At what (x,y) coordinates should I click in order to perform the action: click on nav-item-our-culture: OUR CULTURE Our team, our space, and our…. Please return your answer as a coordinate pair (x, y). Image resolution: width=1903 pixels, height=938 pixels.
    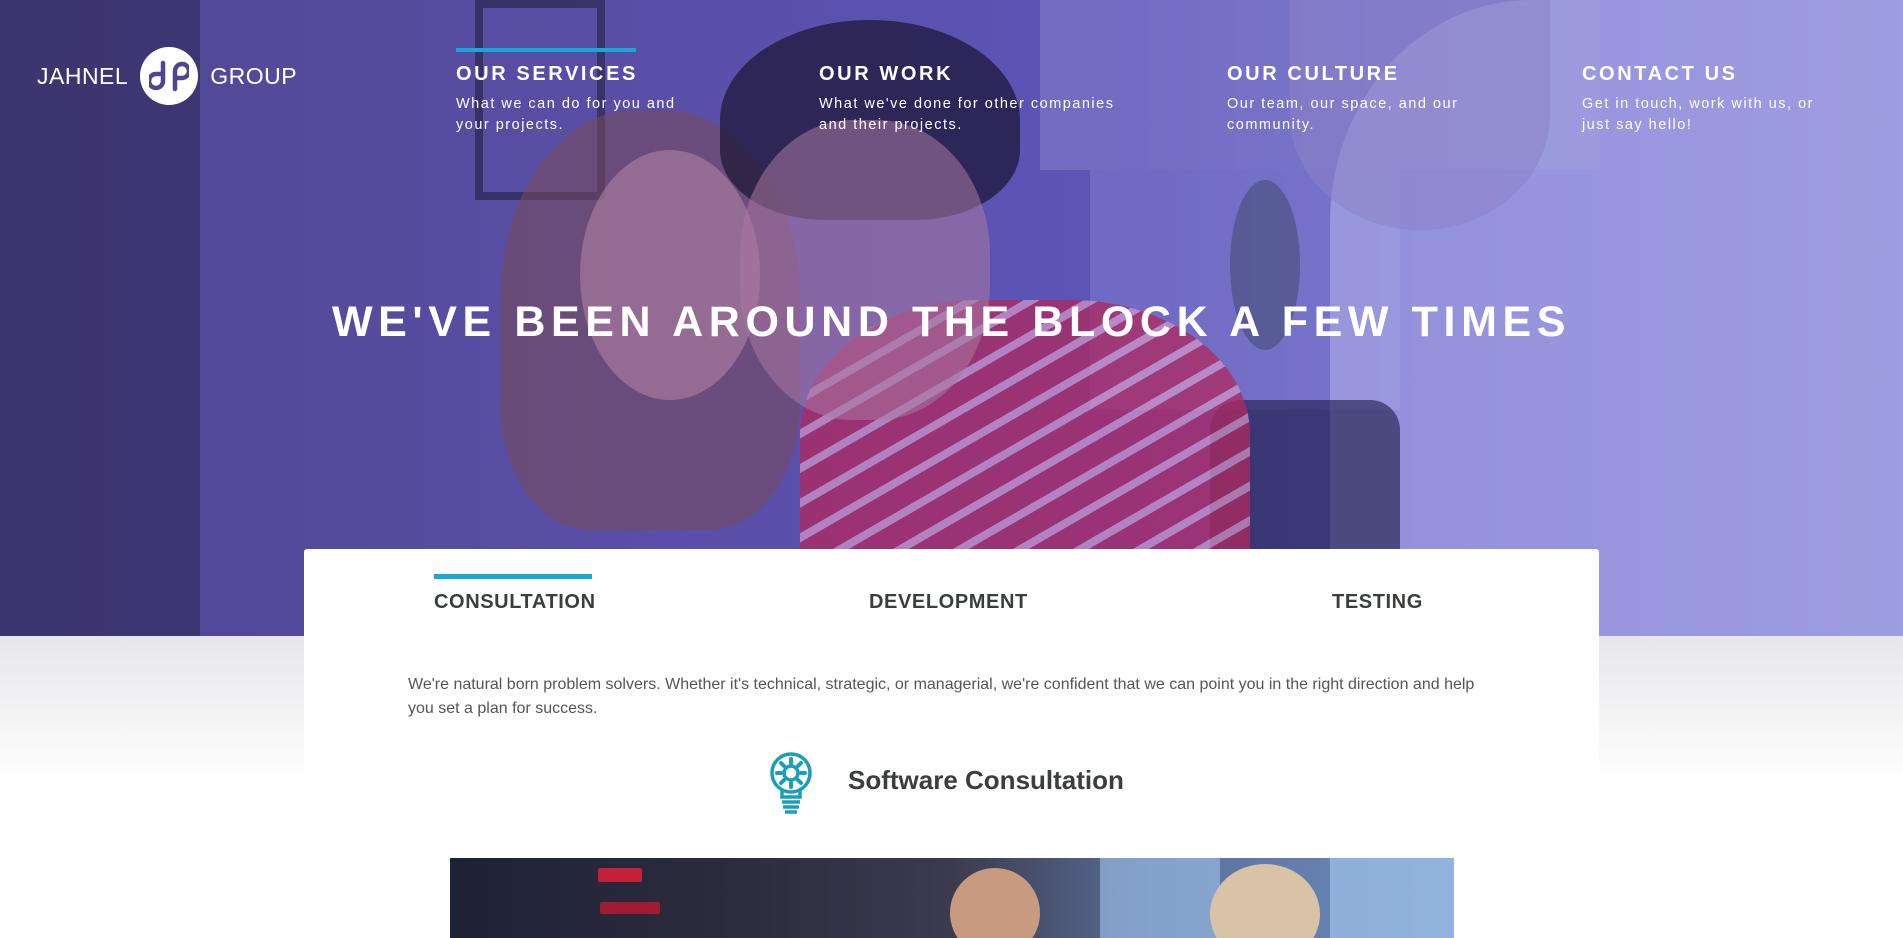
    Looking at the image, I should click on (1357, 92).